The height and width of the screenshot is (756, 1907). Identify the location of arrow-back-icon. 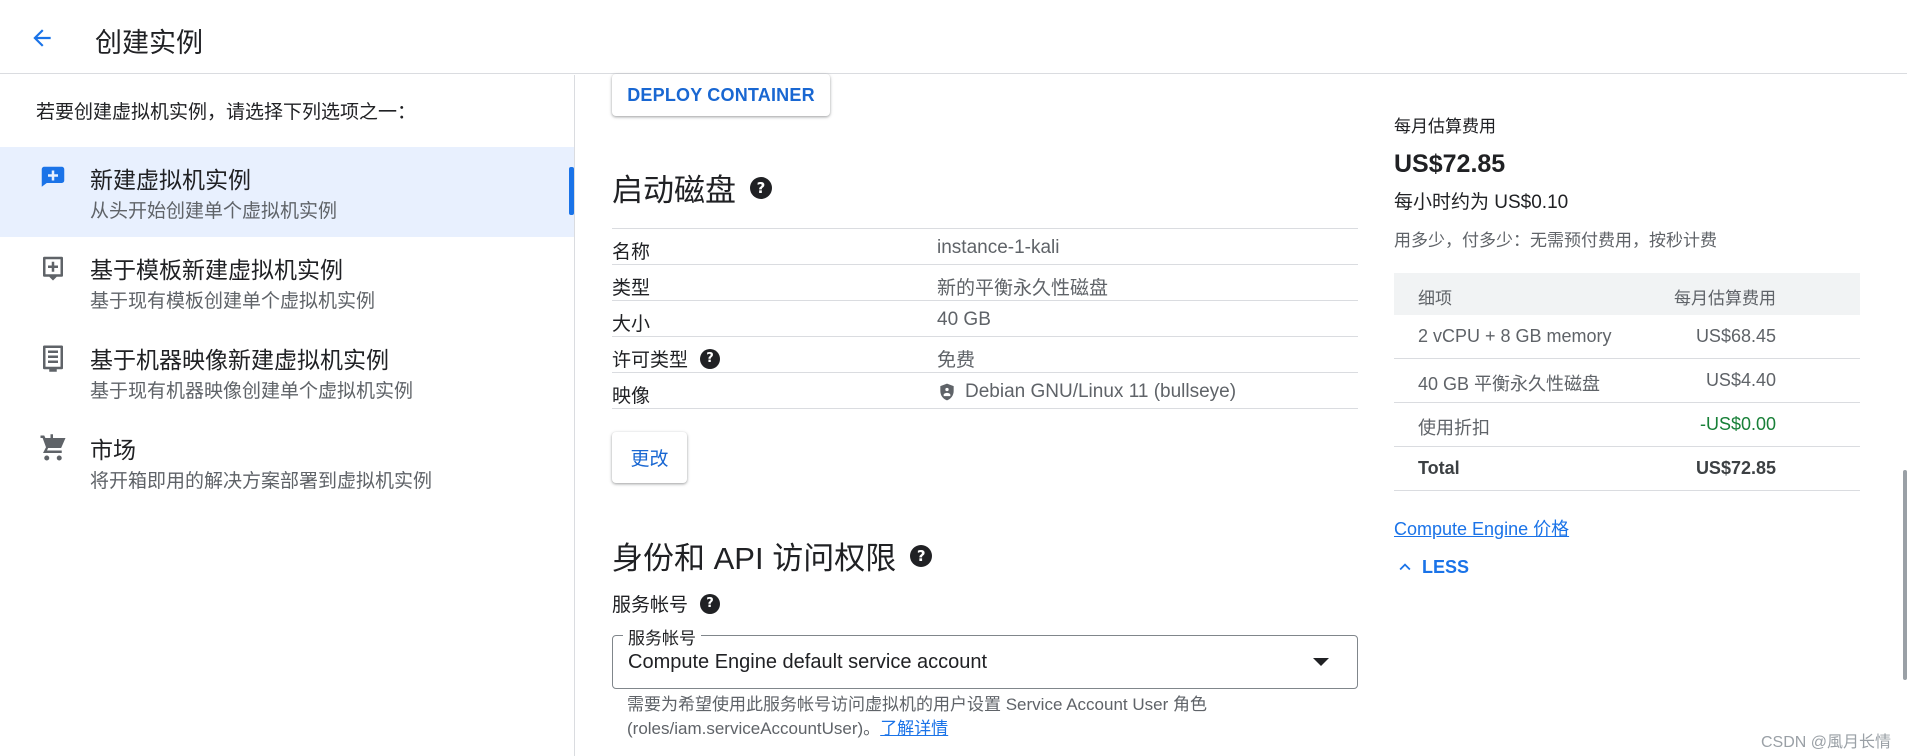
(42, 38).